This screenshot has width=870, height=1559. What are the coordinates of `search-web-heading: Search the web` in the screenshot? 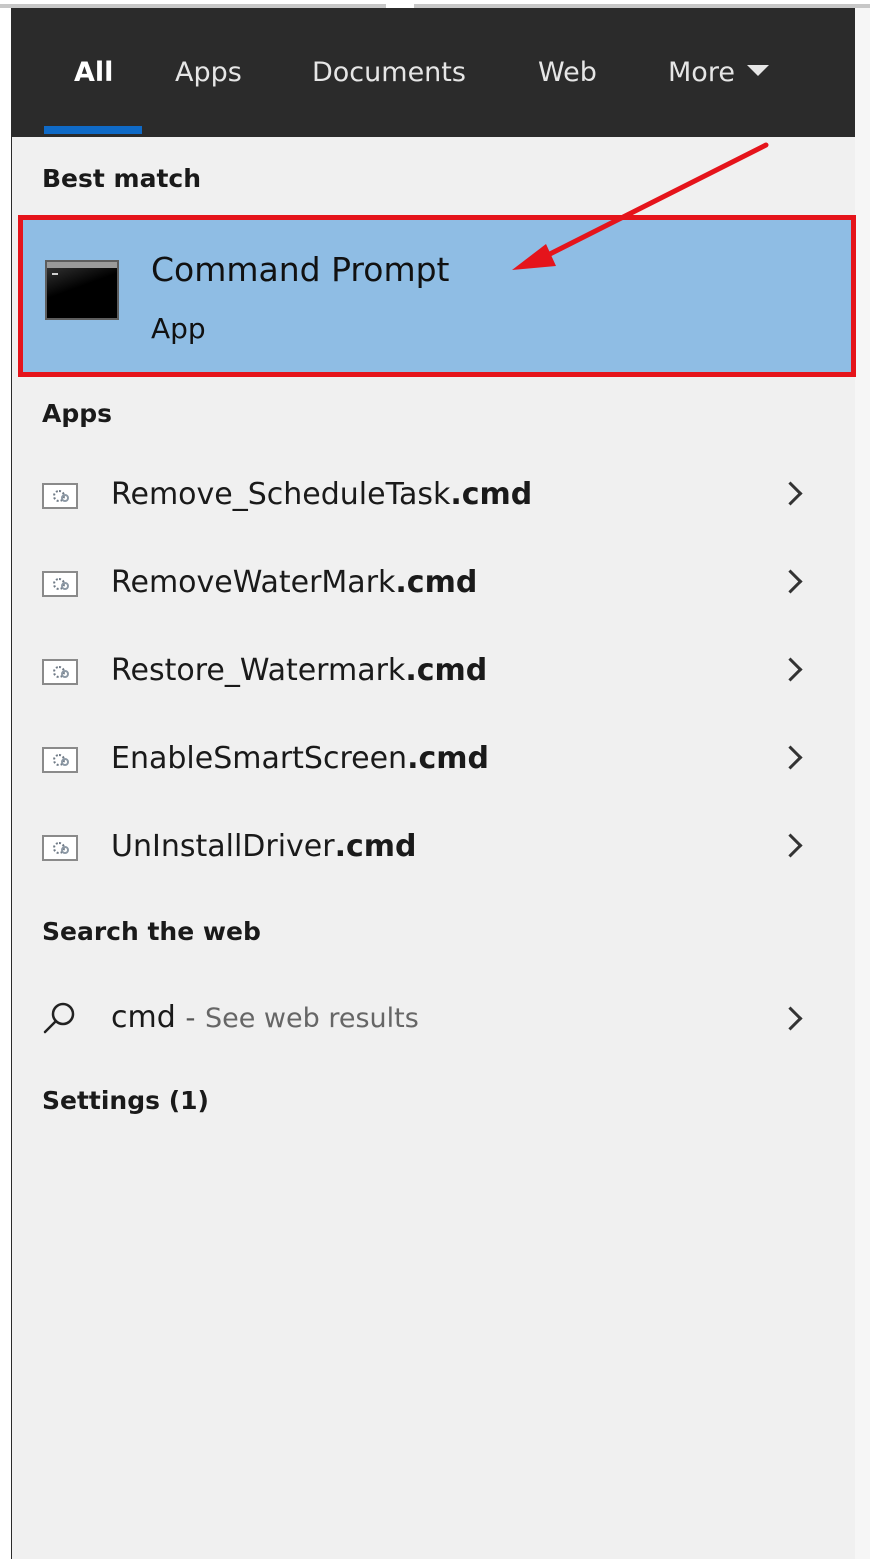 It's located at (151, 931).